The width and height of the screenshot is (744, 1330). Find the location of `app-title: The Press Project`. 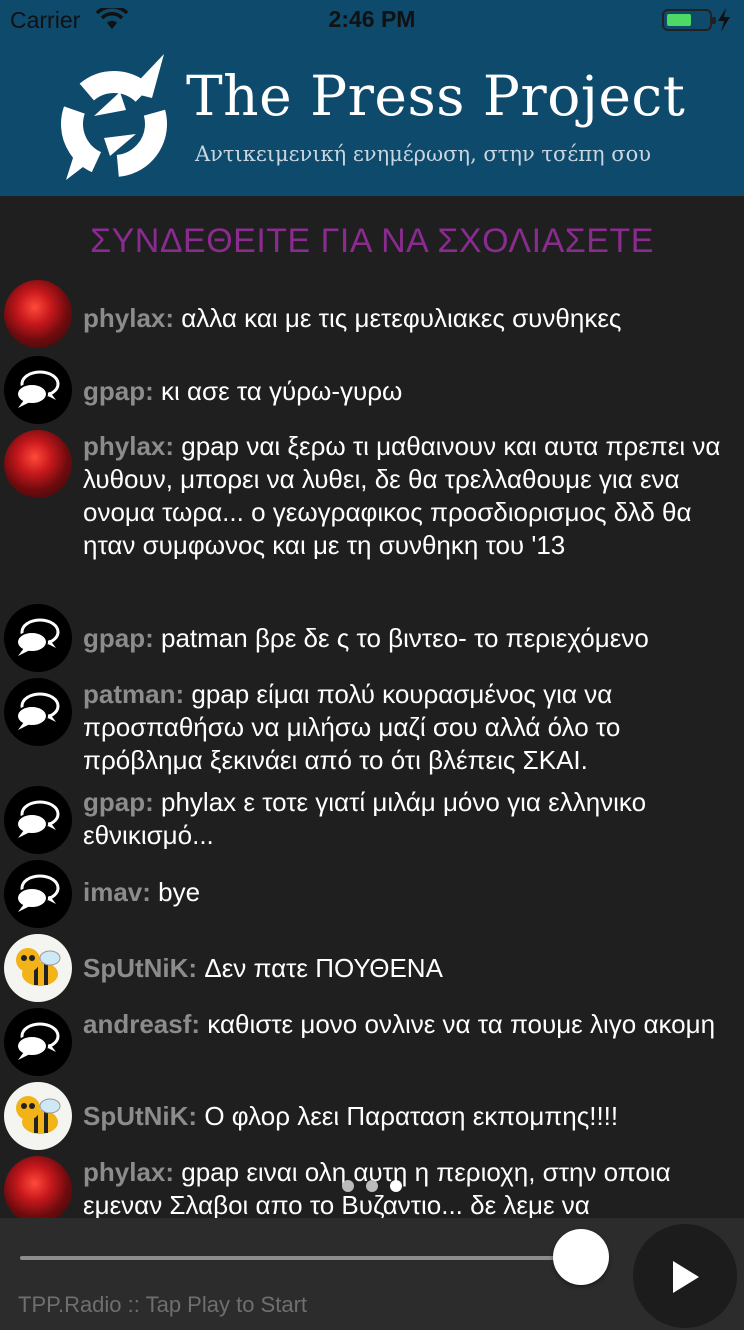

app-title: The Press Project is located at coordinates (436, 96).